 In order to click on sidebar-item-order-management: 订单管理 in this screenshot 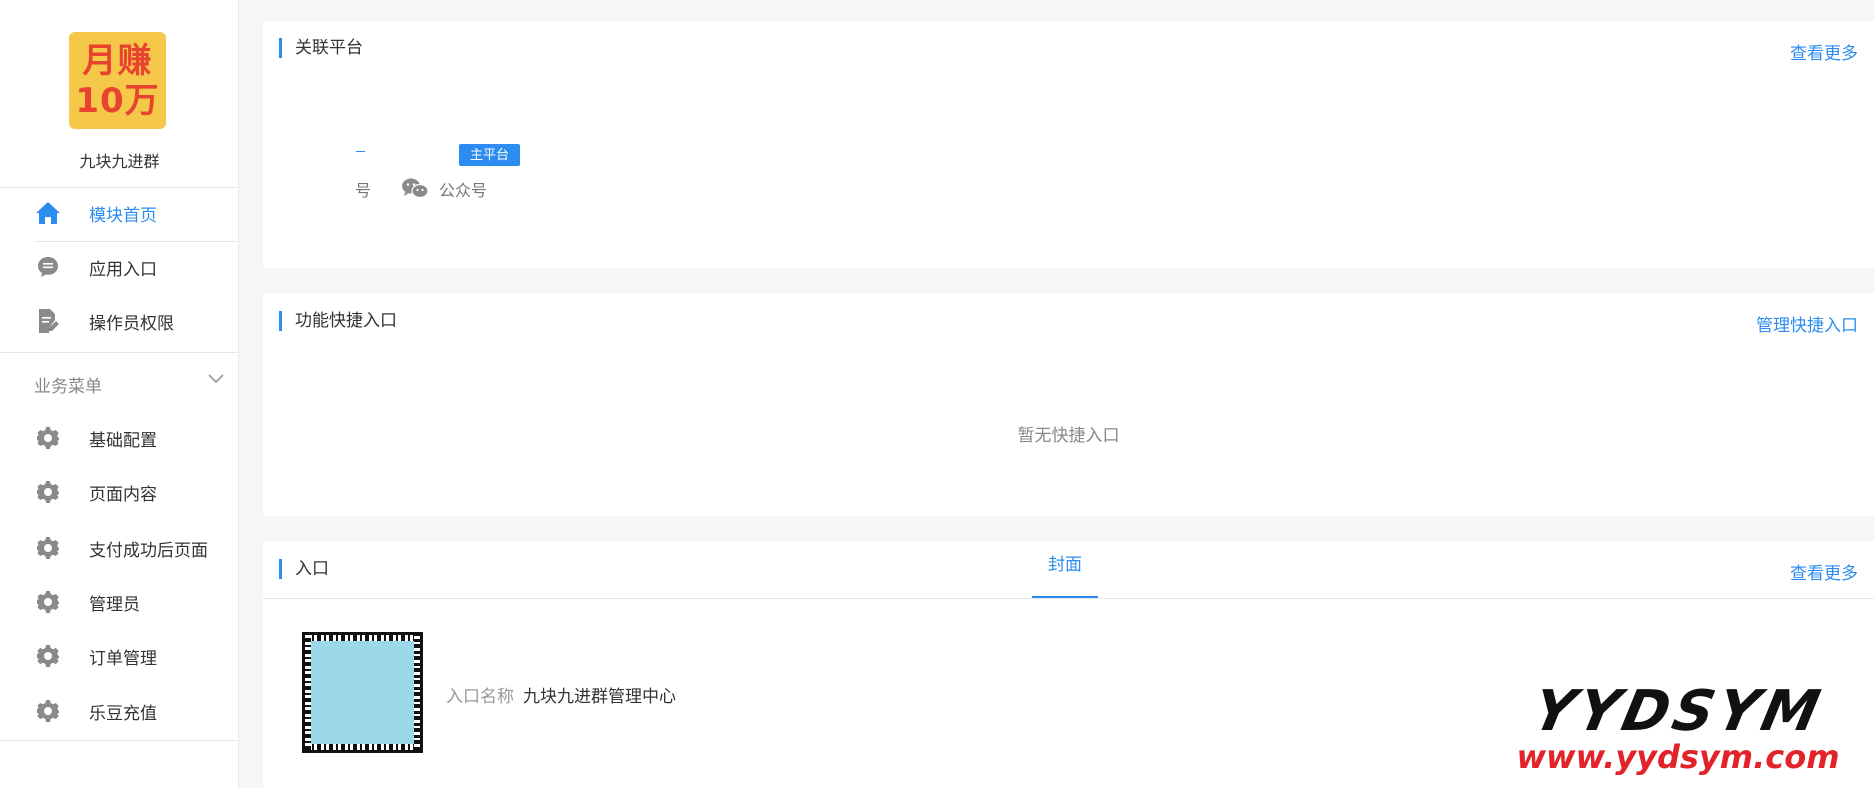, I will do `click(119, 656)`.